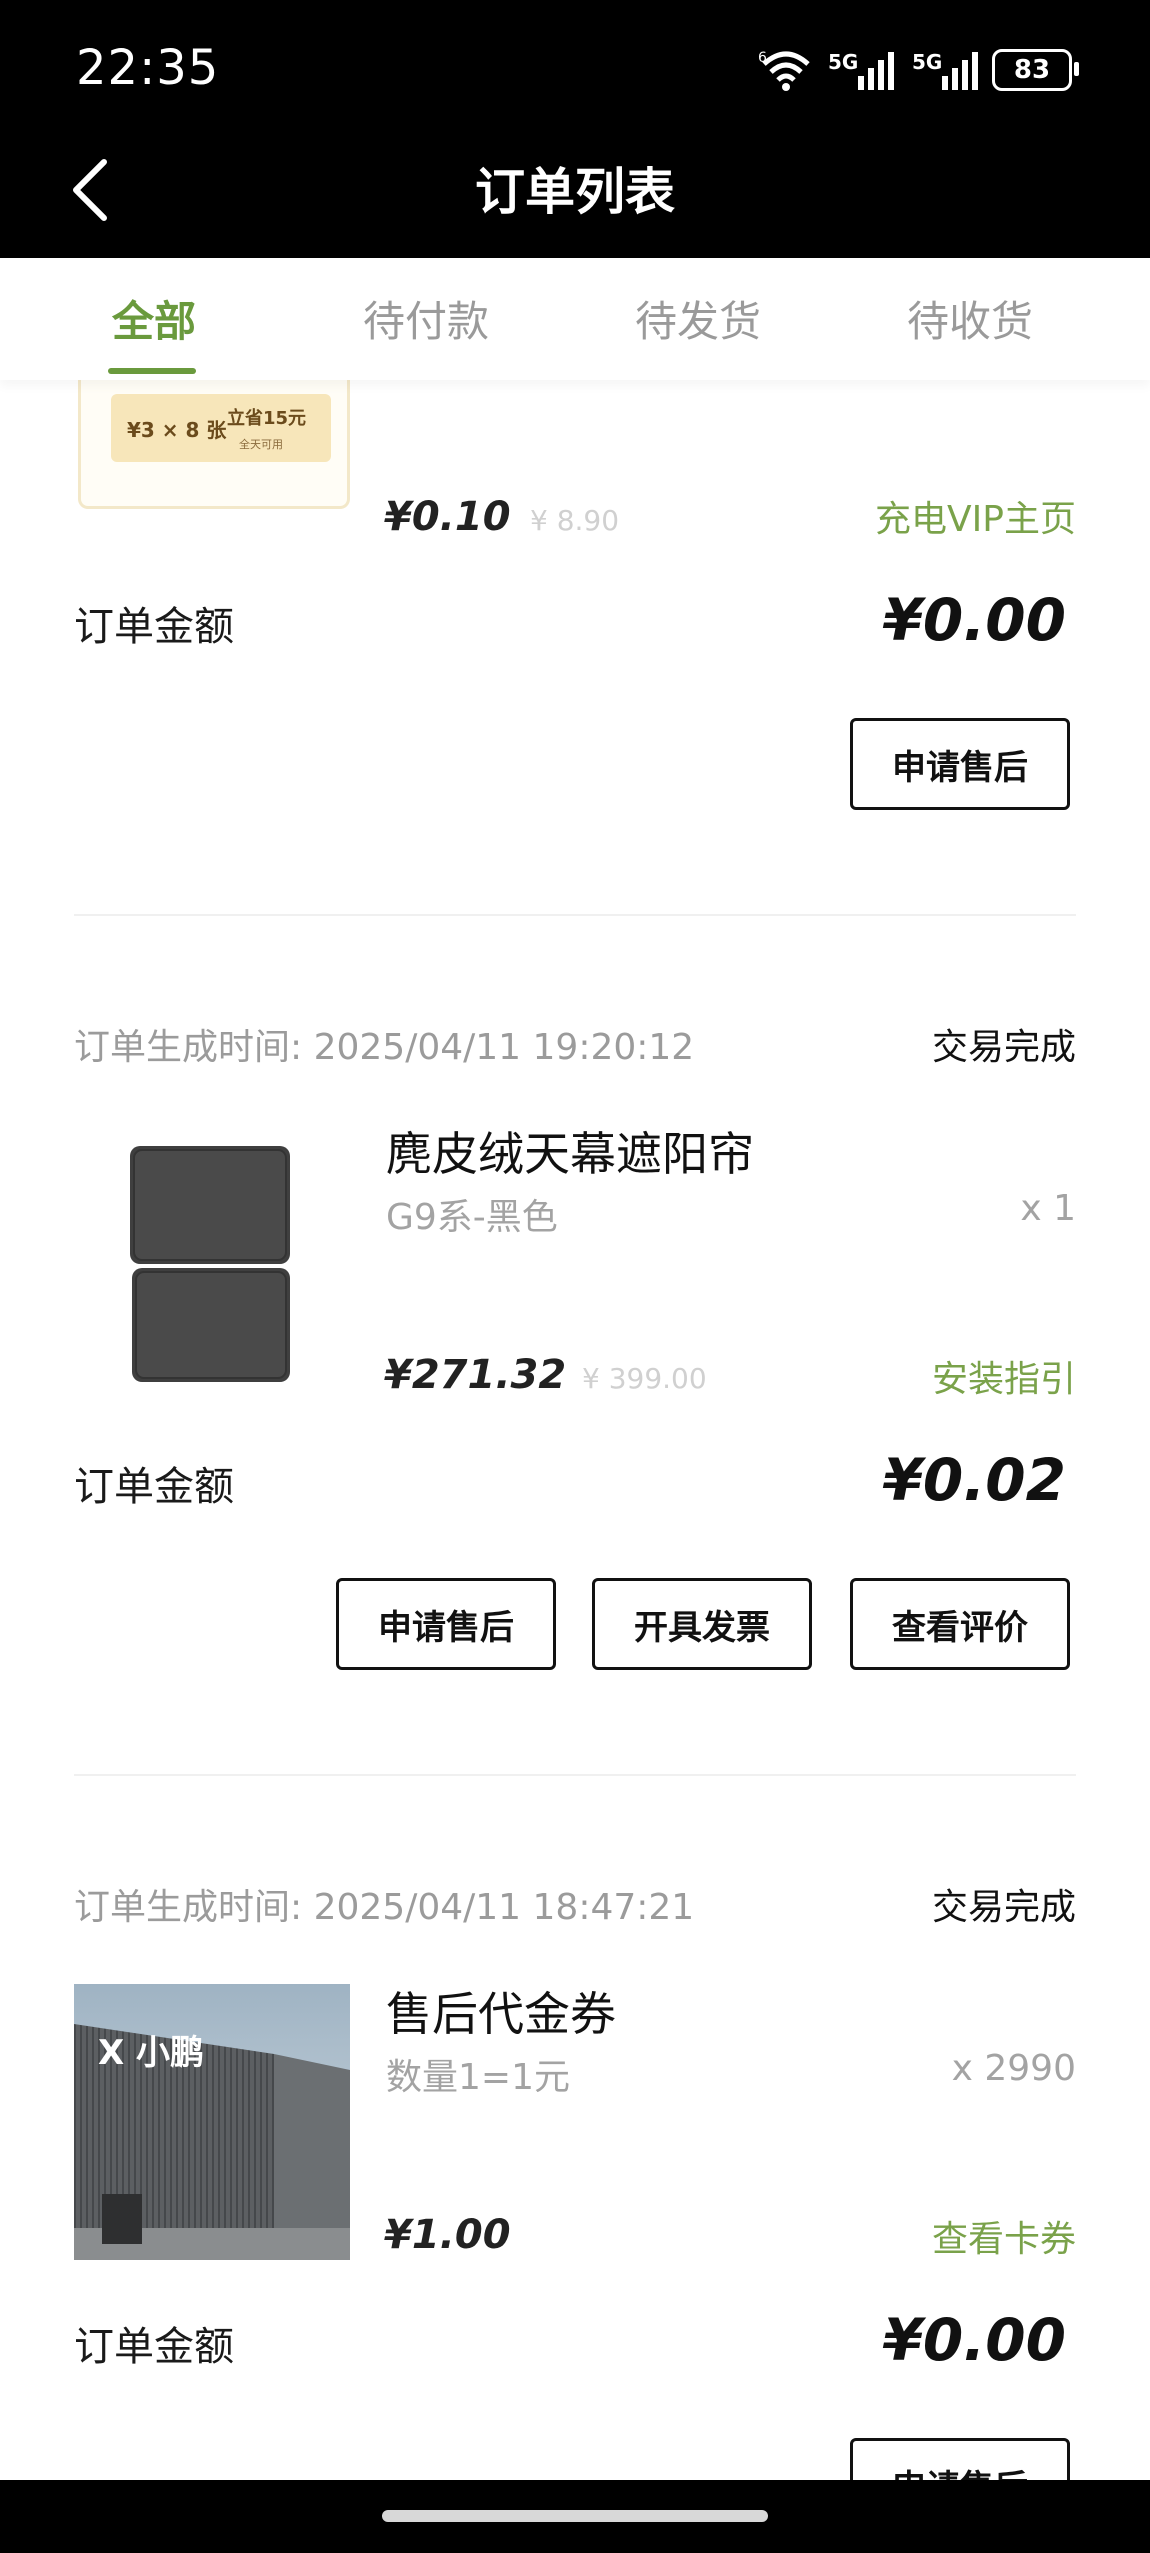 The width and height of the screenshot is (1150, 2553). I want to click on order-time: 订单生成时间: 2025/04/11 18:47:21, so click(384, 1907).